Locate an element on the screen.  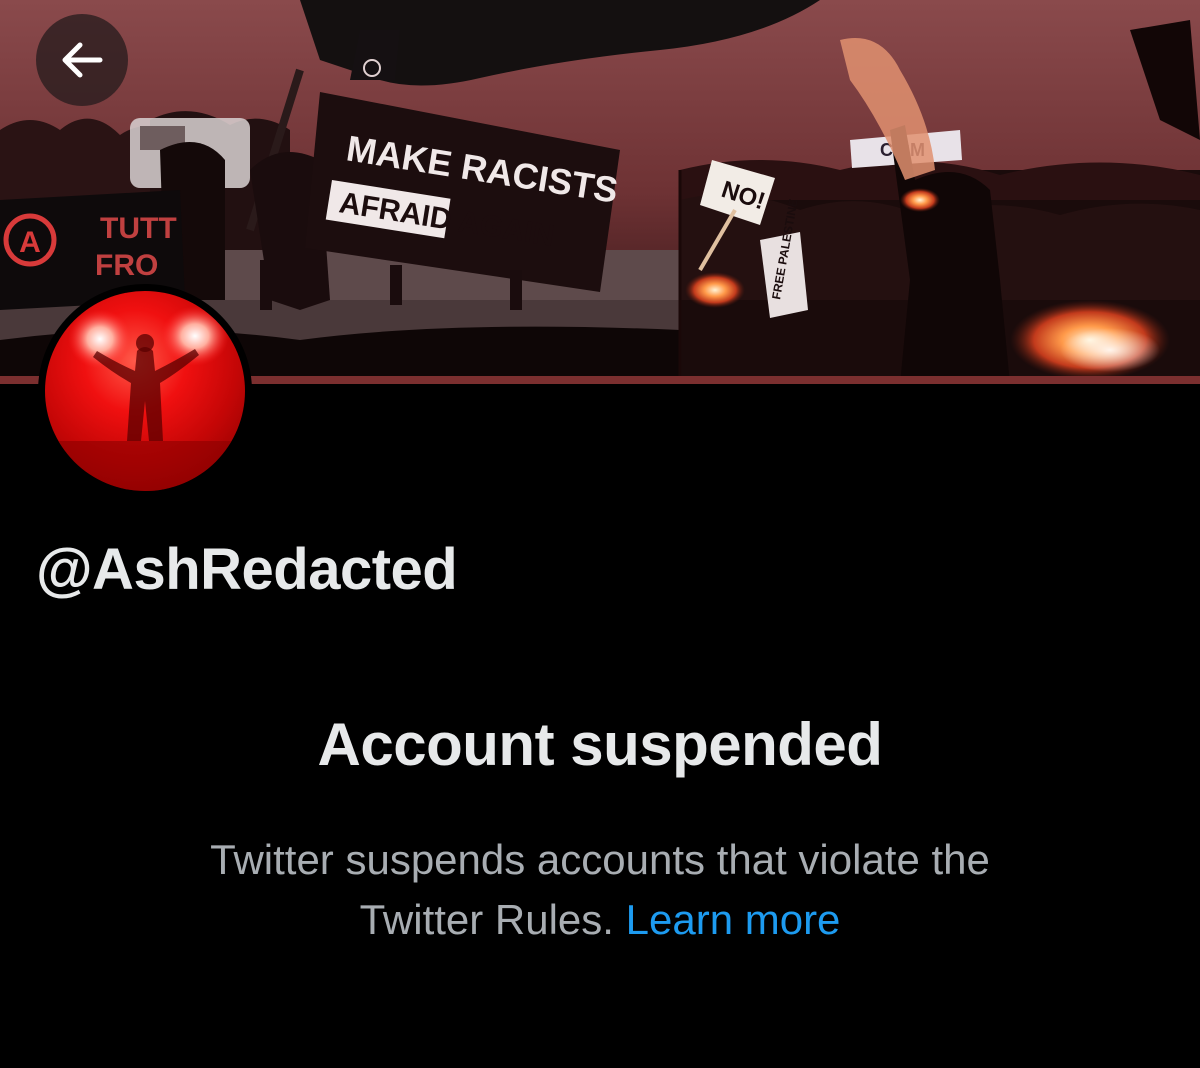
account-suspended-title: Account suspended is located at coordinates (600, 744).